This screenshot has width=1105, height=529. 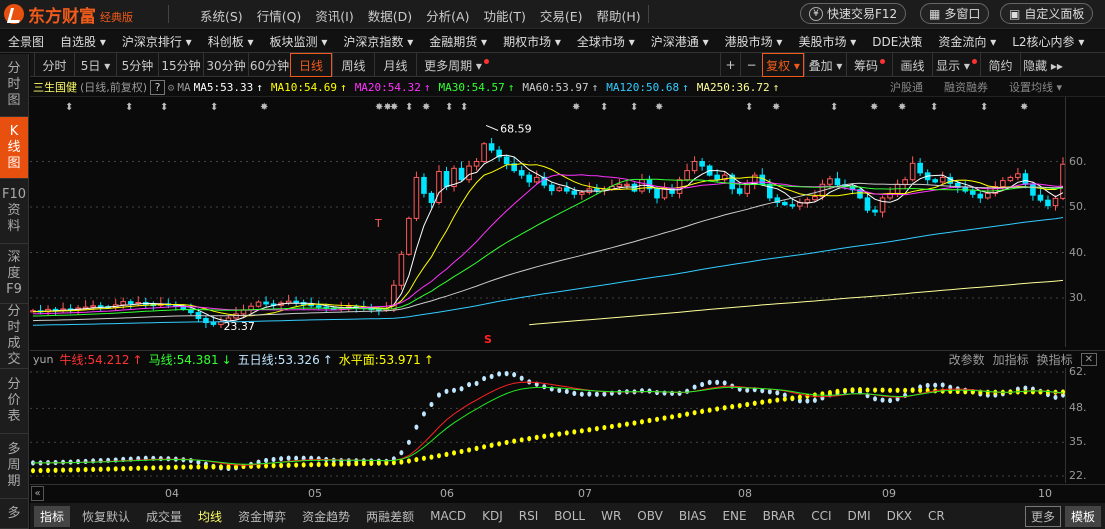 I want to click on ma-link-0: 沪股通, so click(x=906, y=87).